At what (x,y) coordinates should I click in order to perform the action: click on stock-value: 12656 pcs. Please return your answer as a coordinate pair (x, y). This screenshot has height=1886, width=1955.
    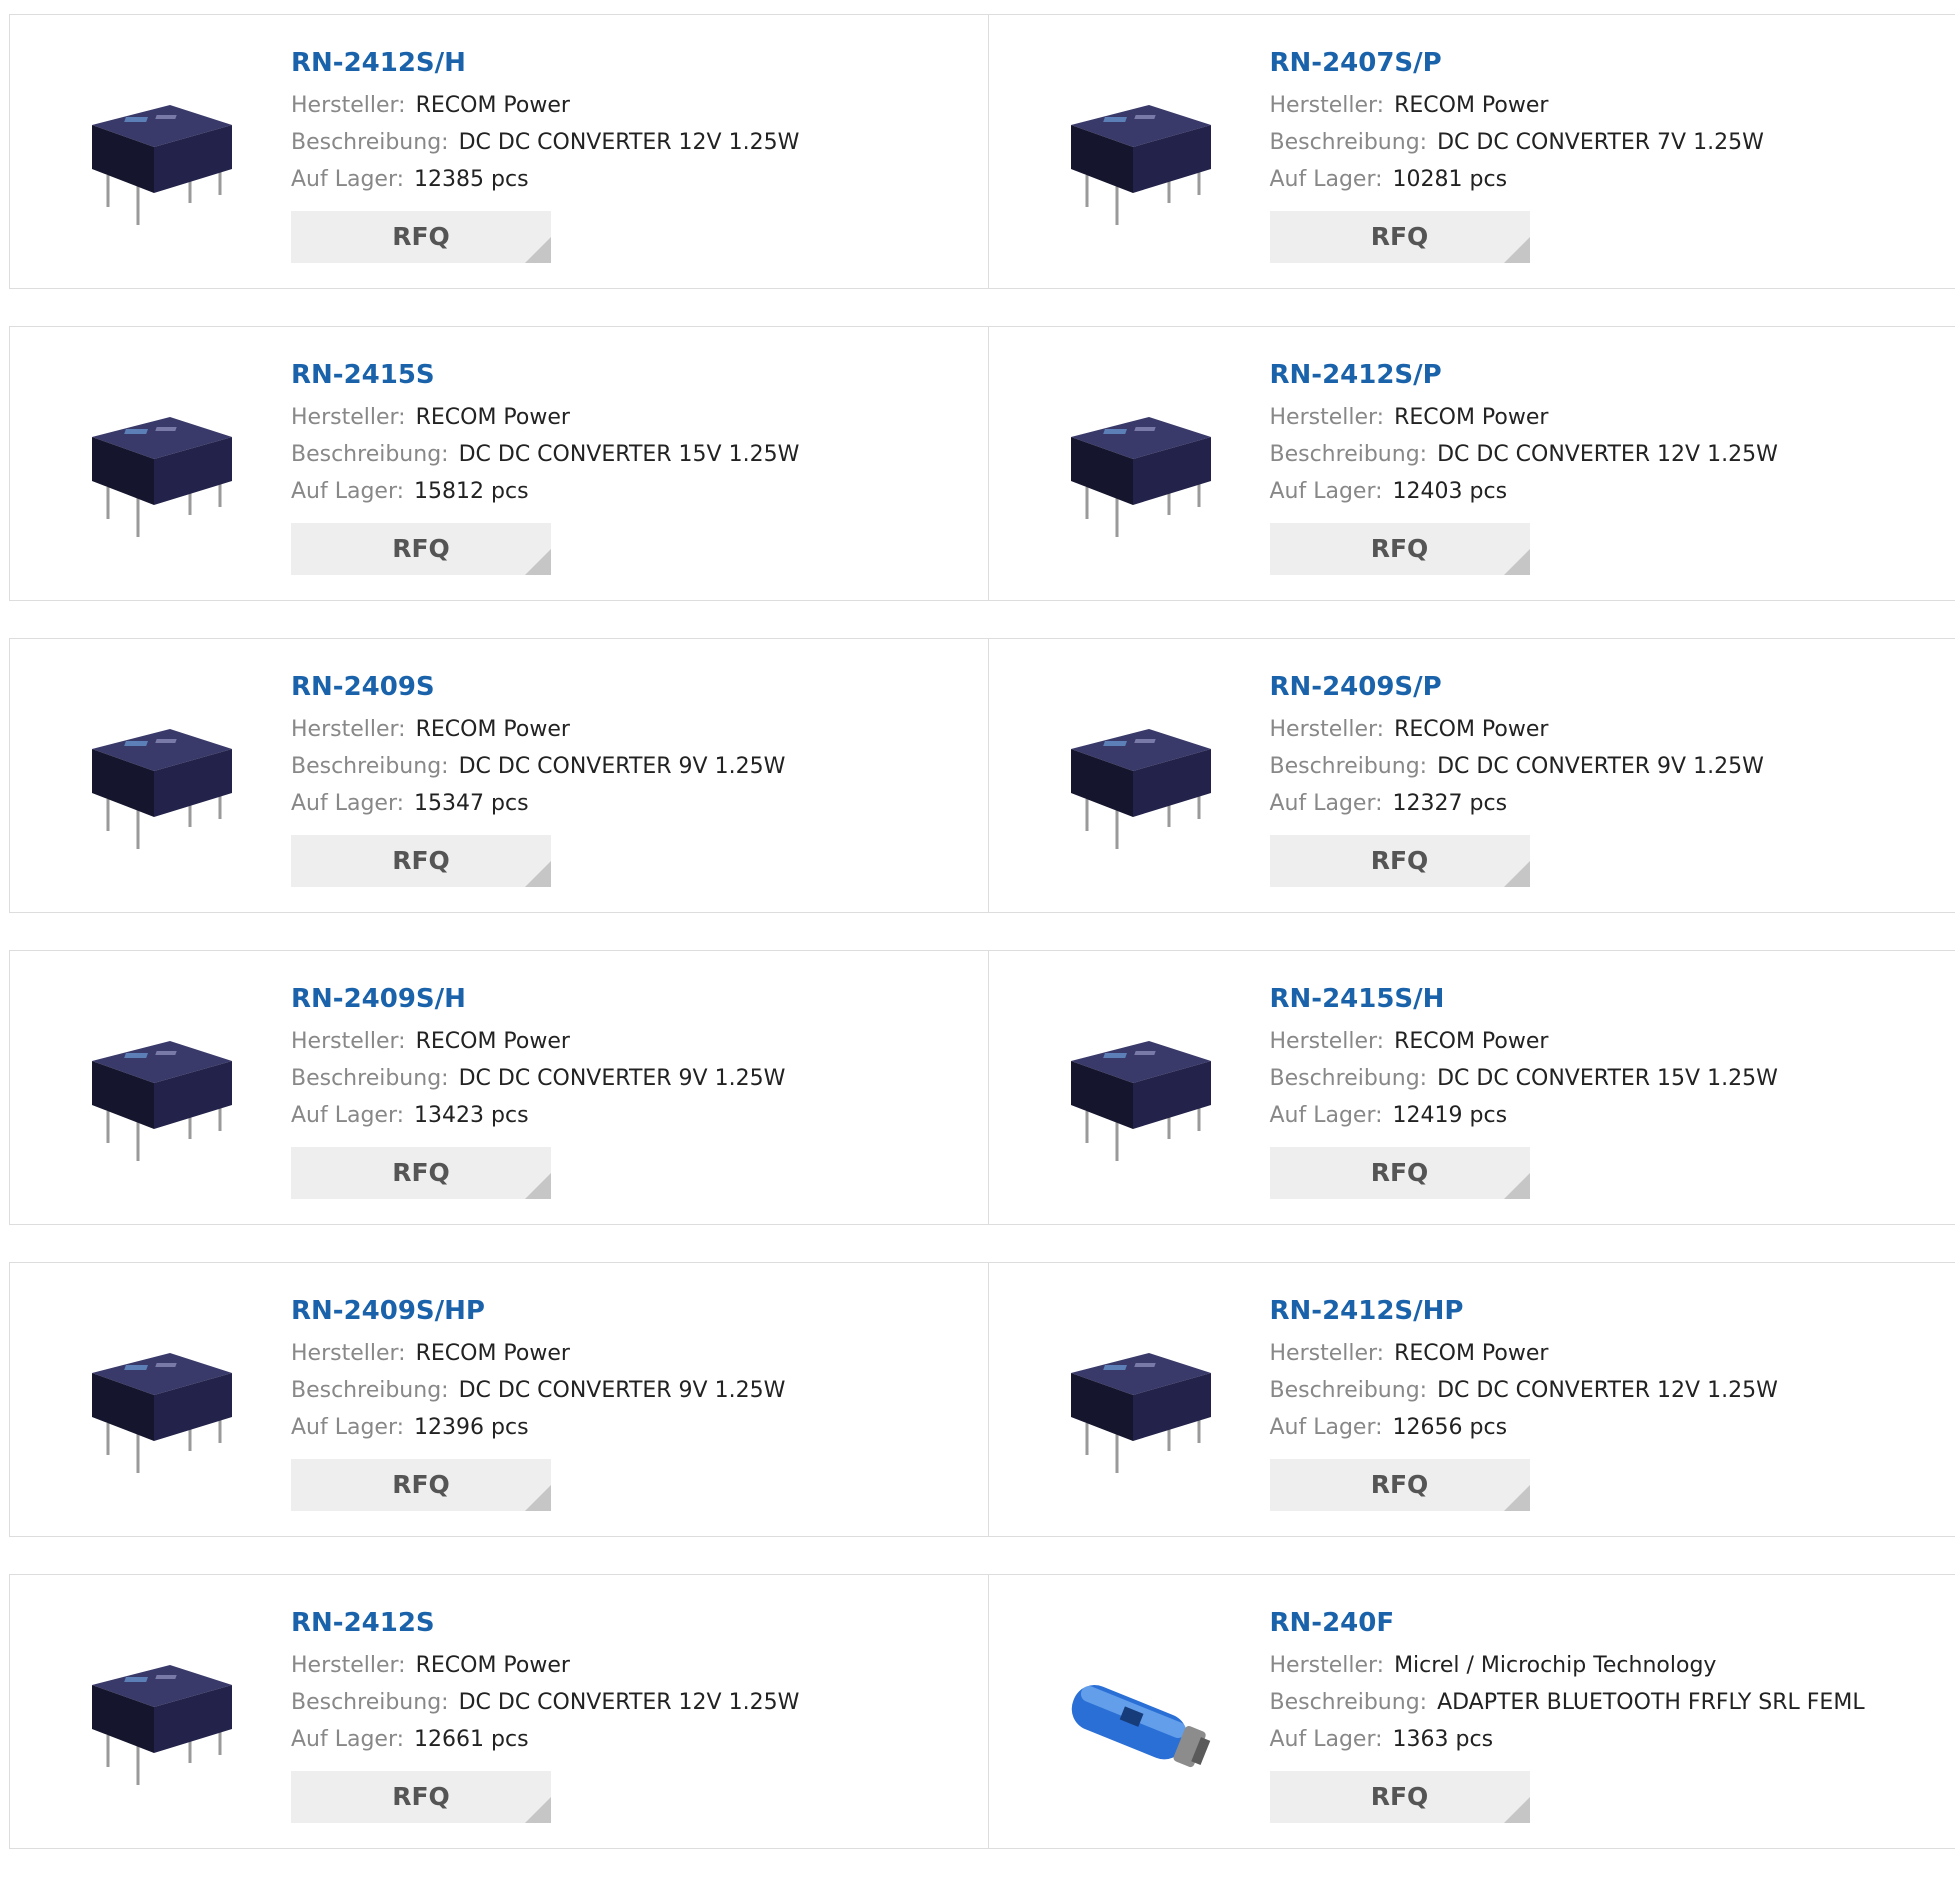
    Looking at the image, I should click on (1450, 1427).